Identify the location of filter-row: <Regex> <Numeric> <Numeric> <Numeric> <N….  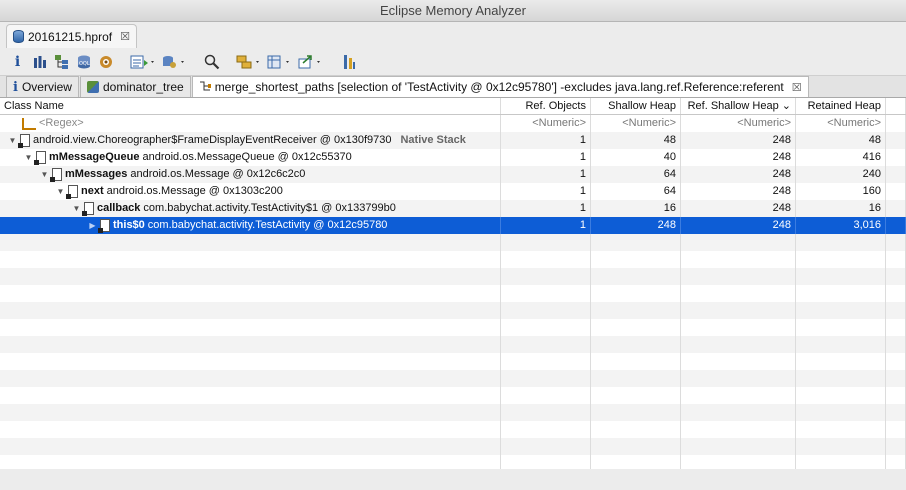
(453, 123).